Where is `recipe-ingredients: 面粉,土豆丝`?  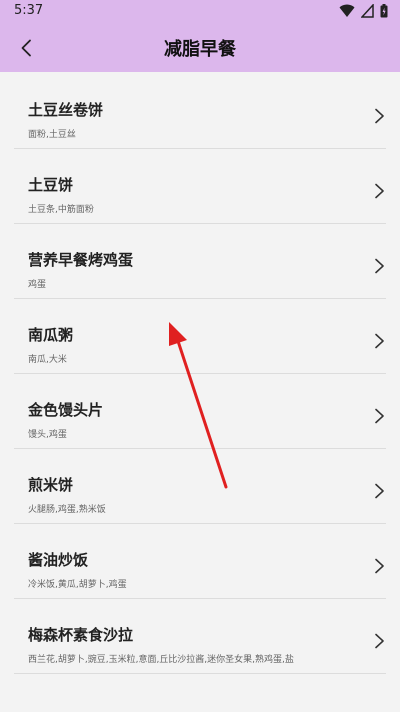 recipe-ingredients: 面粉,土豆丝 is located at coordinates (52, 135).